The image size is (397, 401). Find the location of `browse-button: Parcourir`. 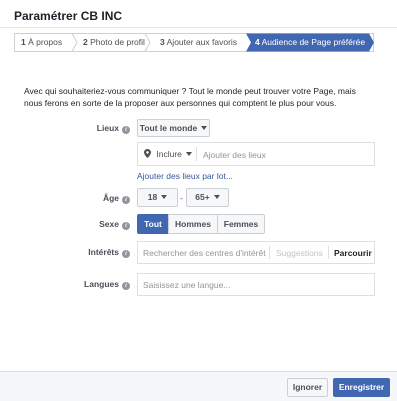

browse-button: Parcourir is located at coordinates (353, 253).